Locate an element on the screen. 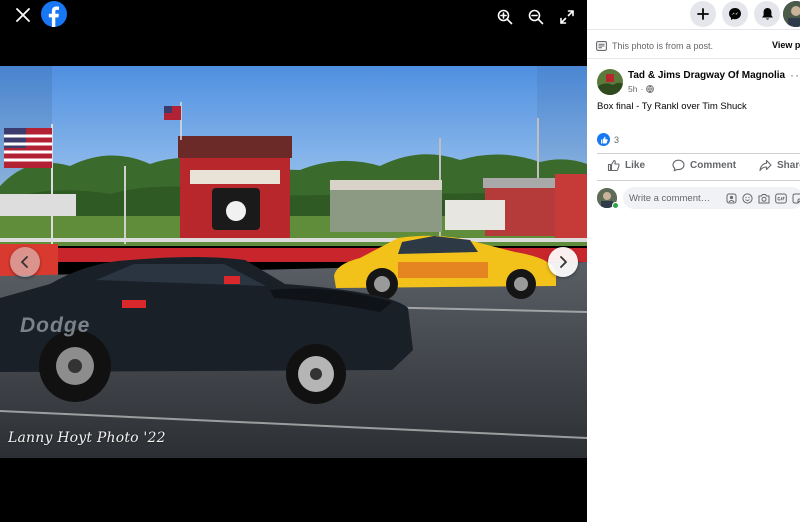 Image resolution: width=800 pixels, height=522 pixels. avatar-sticker-icon is located at coordinates (731, 198).